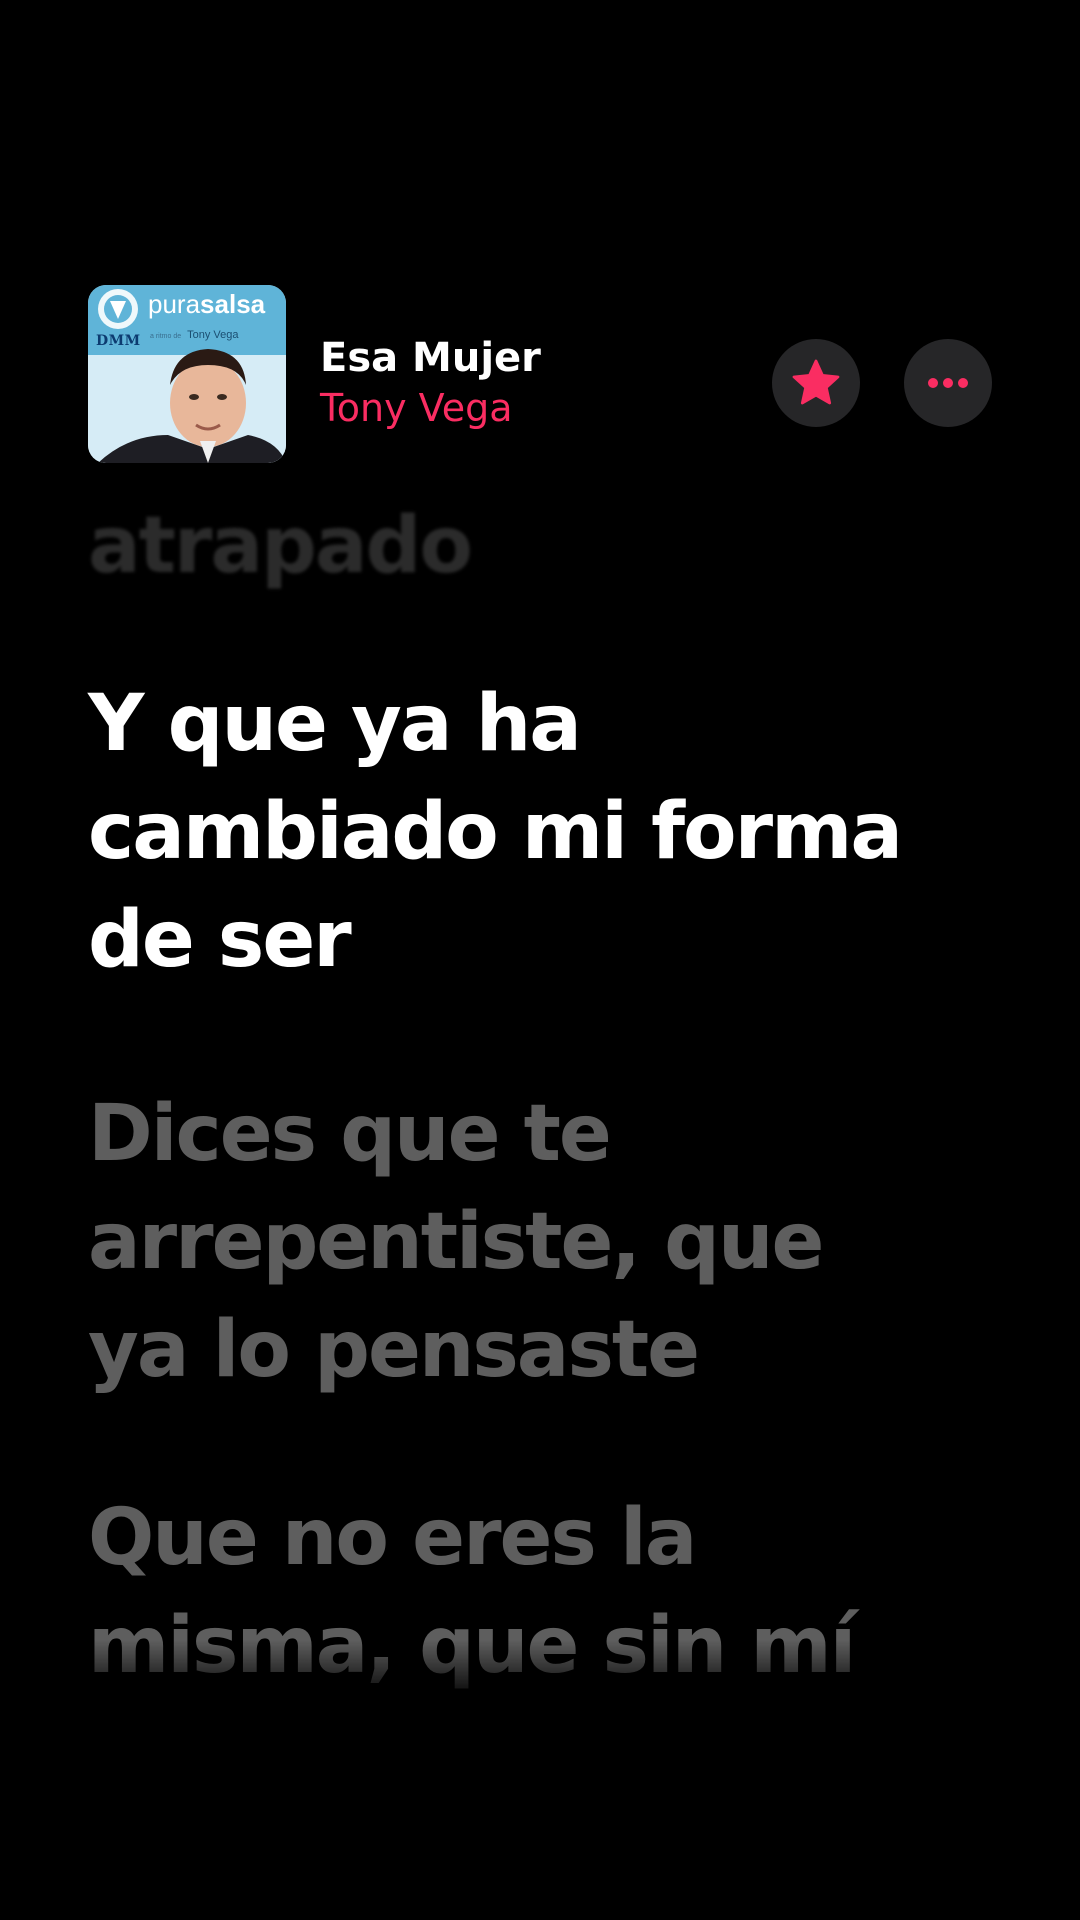 The width and height of the screenshot is (1080, 1920). What do you see at coordinates (213, 335) in the screenshot?
I see `album-subtitle-artist: Tony Vega` at bounding box center [213, 335].